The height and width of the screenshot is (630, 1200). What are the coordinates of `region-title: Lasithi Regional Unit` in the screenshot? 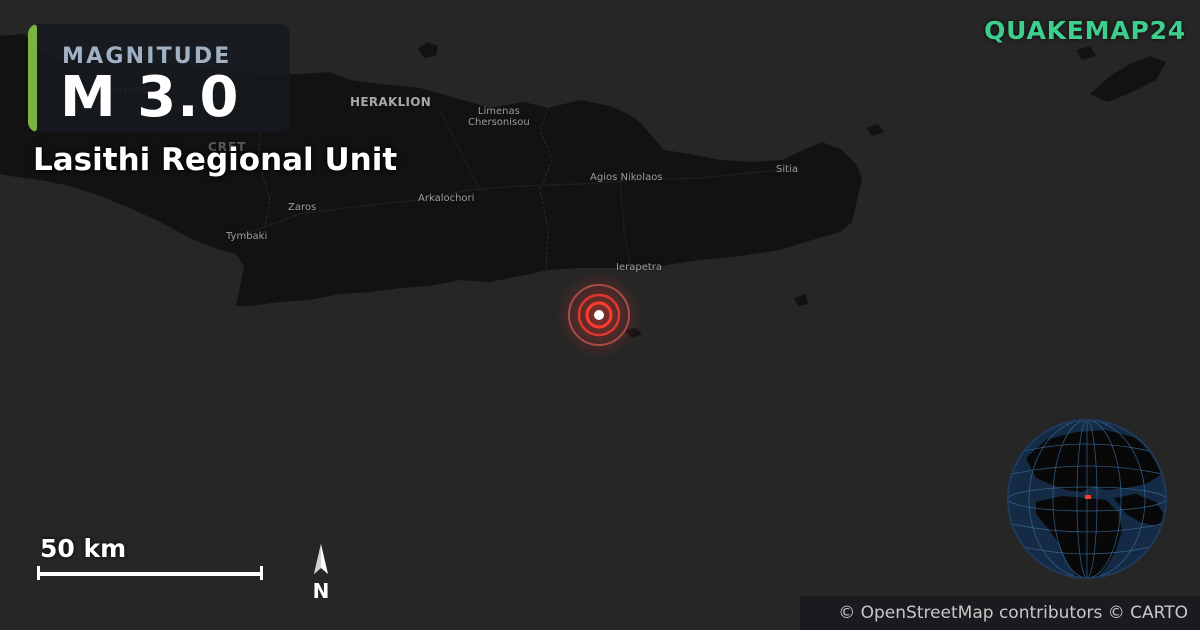 It's located at (215, 160).